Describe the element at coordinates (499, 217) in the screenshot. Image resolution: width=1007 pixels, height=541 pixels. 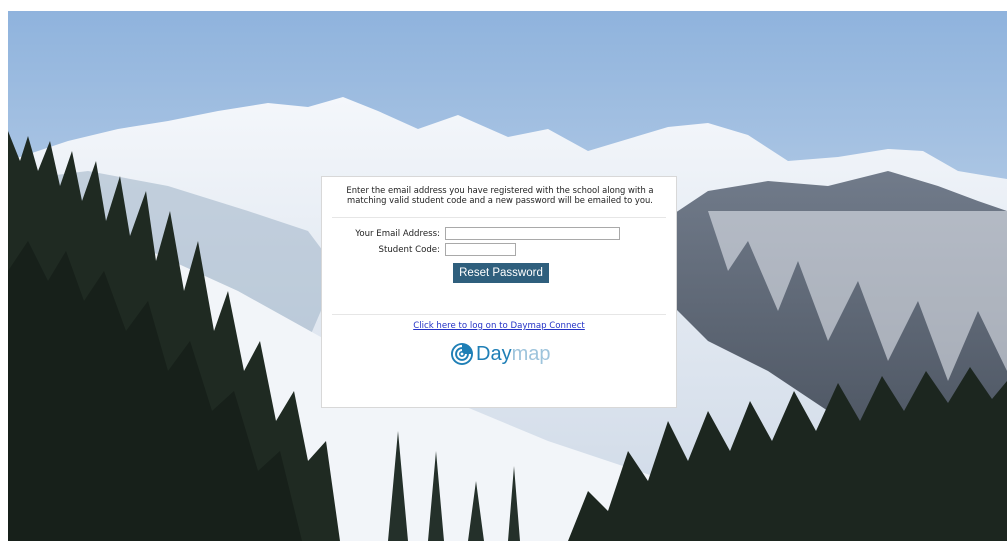
I see `divider-top` at that location.